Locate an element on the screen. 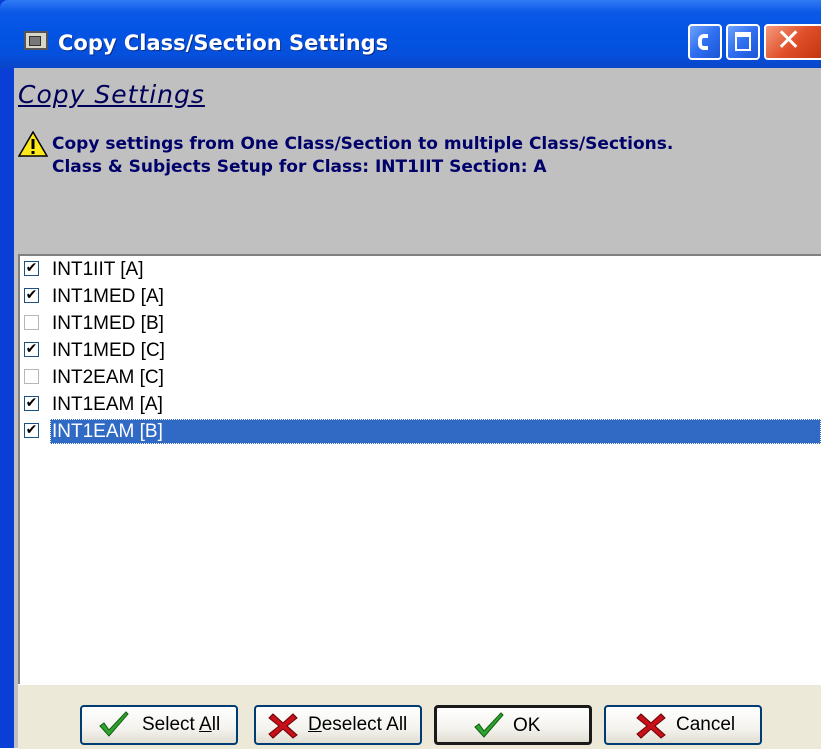 This screenshot has width=821, height=749. title-bar: Copy Class/Section Settings ✕ is located at coordinates (410, 34).